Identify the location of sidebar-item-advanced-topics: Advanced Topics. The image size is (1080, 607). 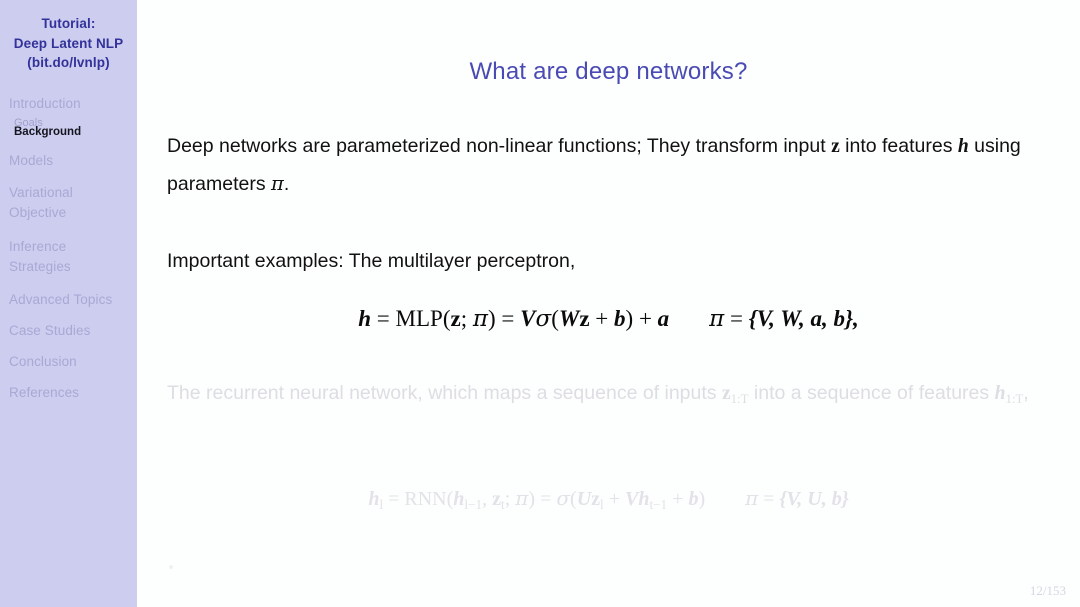
(68, 299).